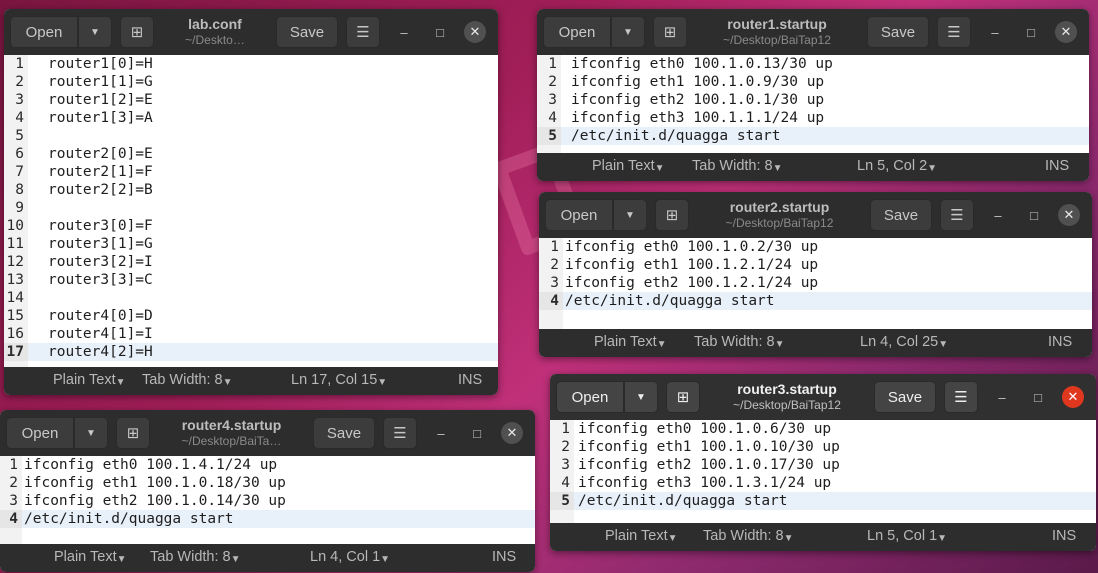 Image resolution: width=1098 pixels, height=573 pixels. What do you see at coordinates (251, 172) in the screenshot?
I see `code-line: 7 router2[1]=F` at bounding box center [251, 172].